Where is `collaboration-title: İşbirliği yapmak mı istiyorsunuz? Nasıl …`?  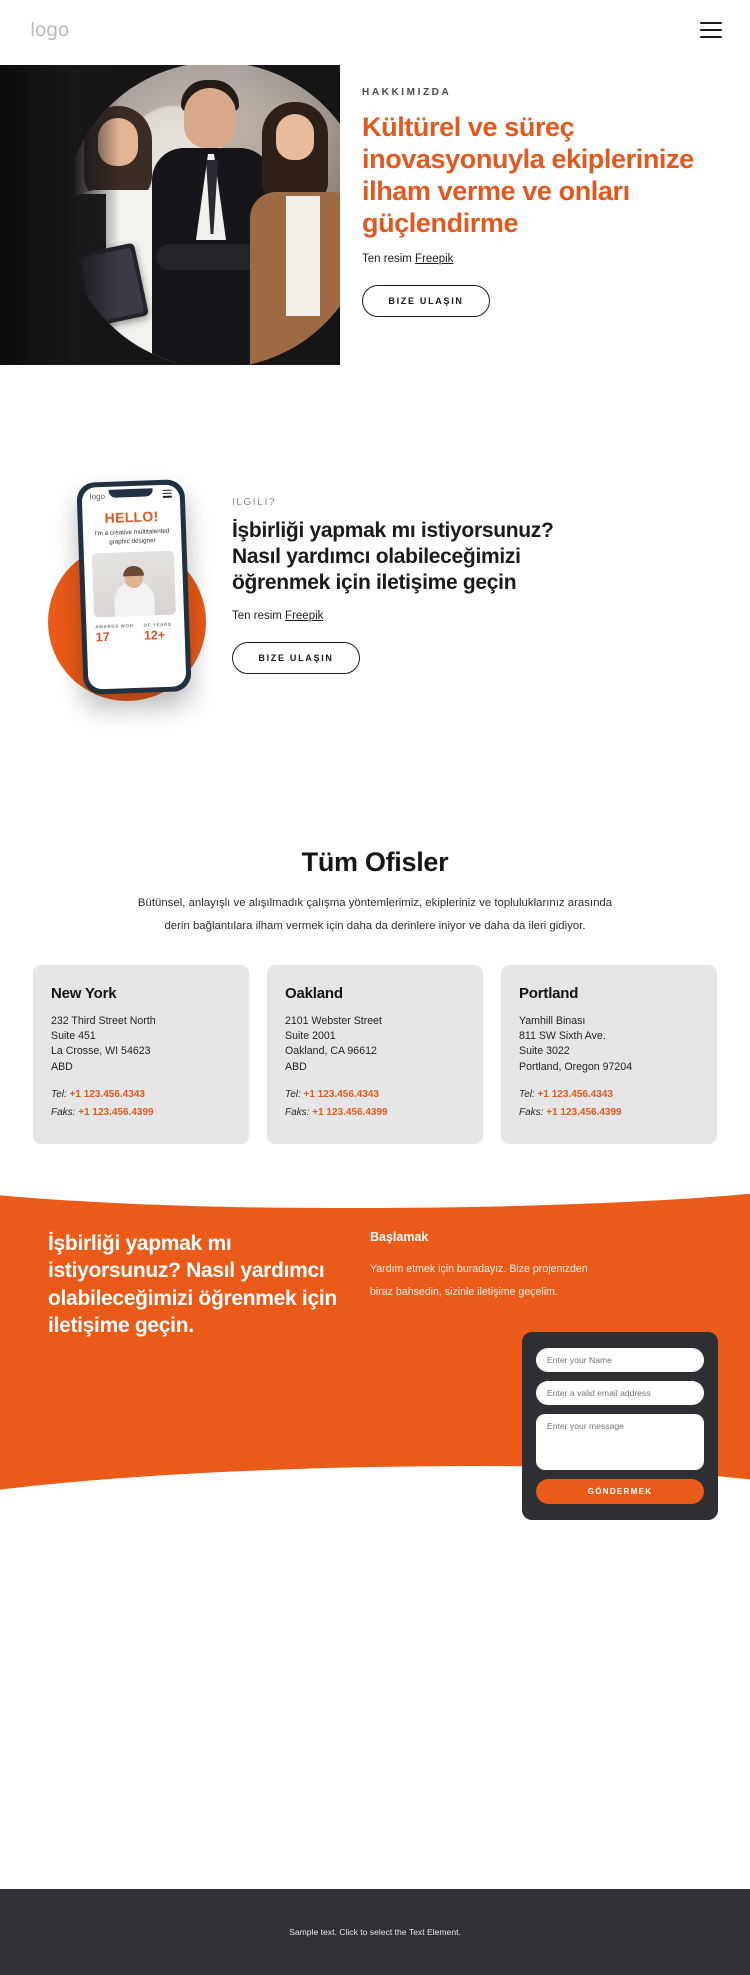
collaboration-title: İşbirliği yapmak mı istiyorsunuz? Nasıl … is located at coordinates (393, 557).